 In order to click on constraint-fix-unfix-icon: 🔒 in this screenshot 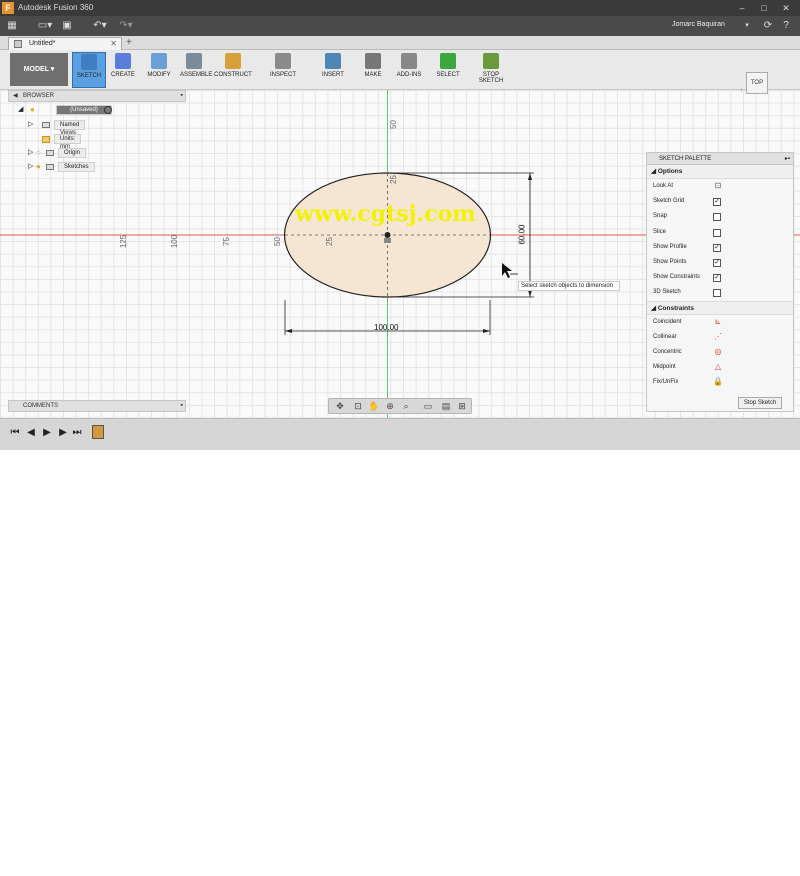, I will do `click(718, 382)`.